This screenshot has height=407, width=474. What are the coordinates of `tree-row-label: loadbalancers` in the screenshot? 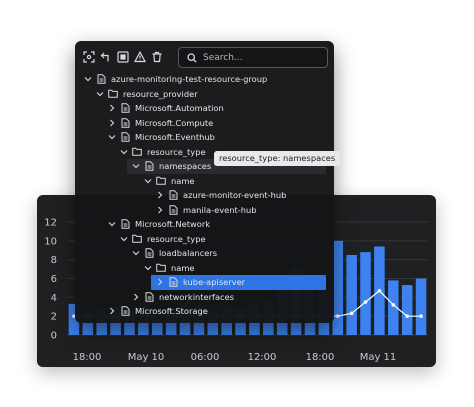 It's located at (188, 253).